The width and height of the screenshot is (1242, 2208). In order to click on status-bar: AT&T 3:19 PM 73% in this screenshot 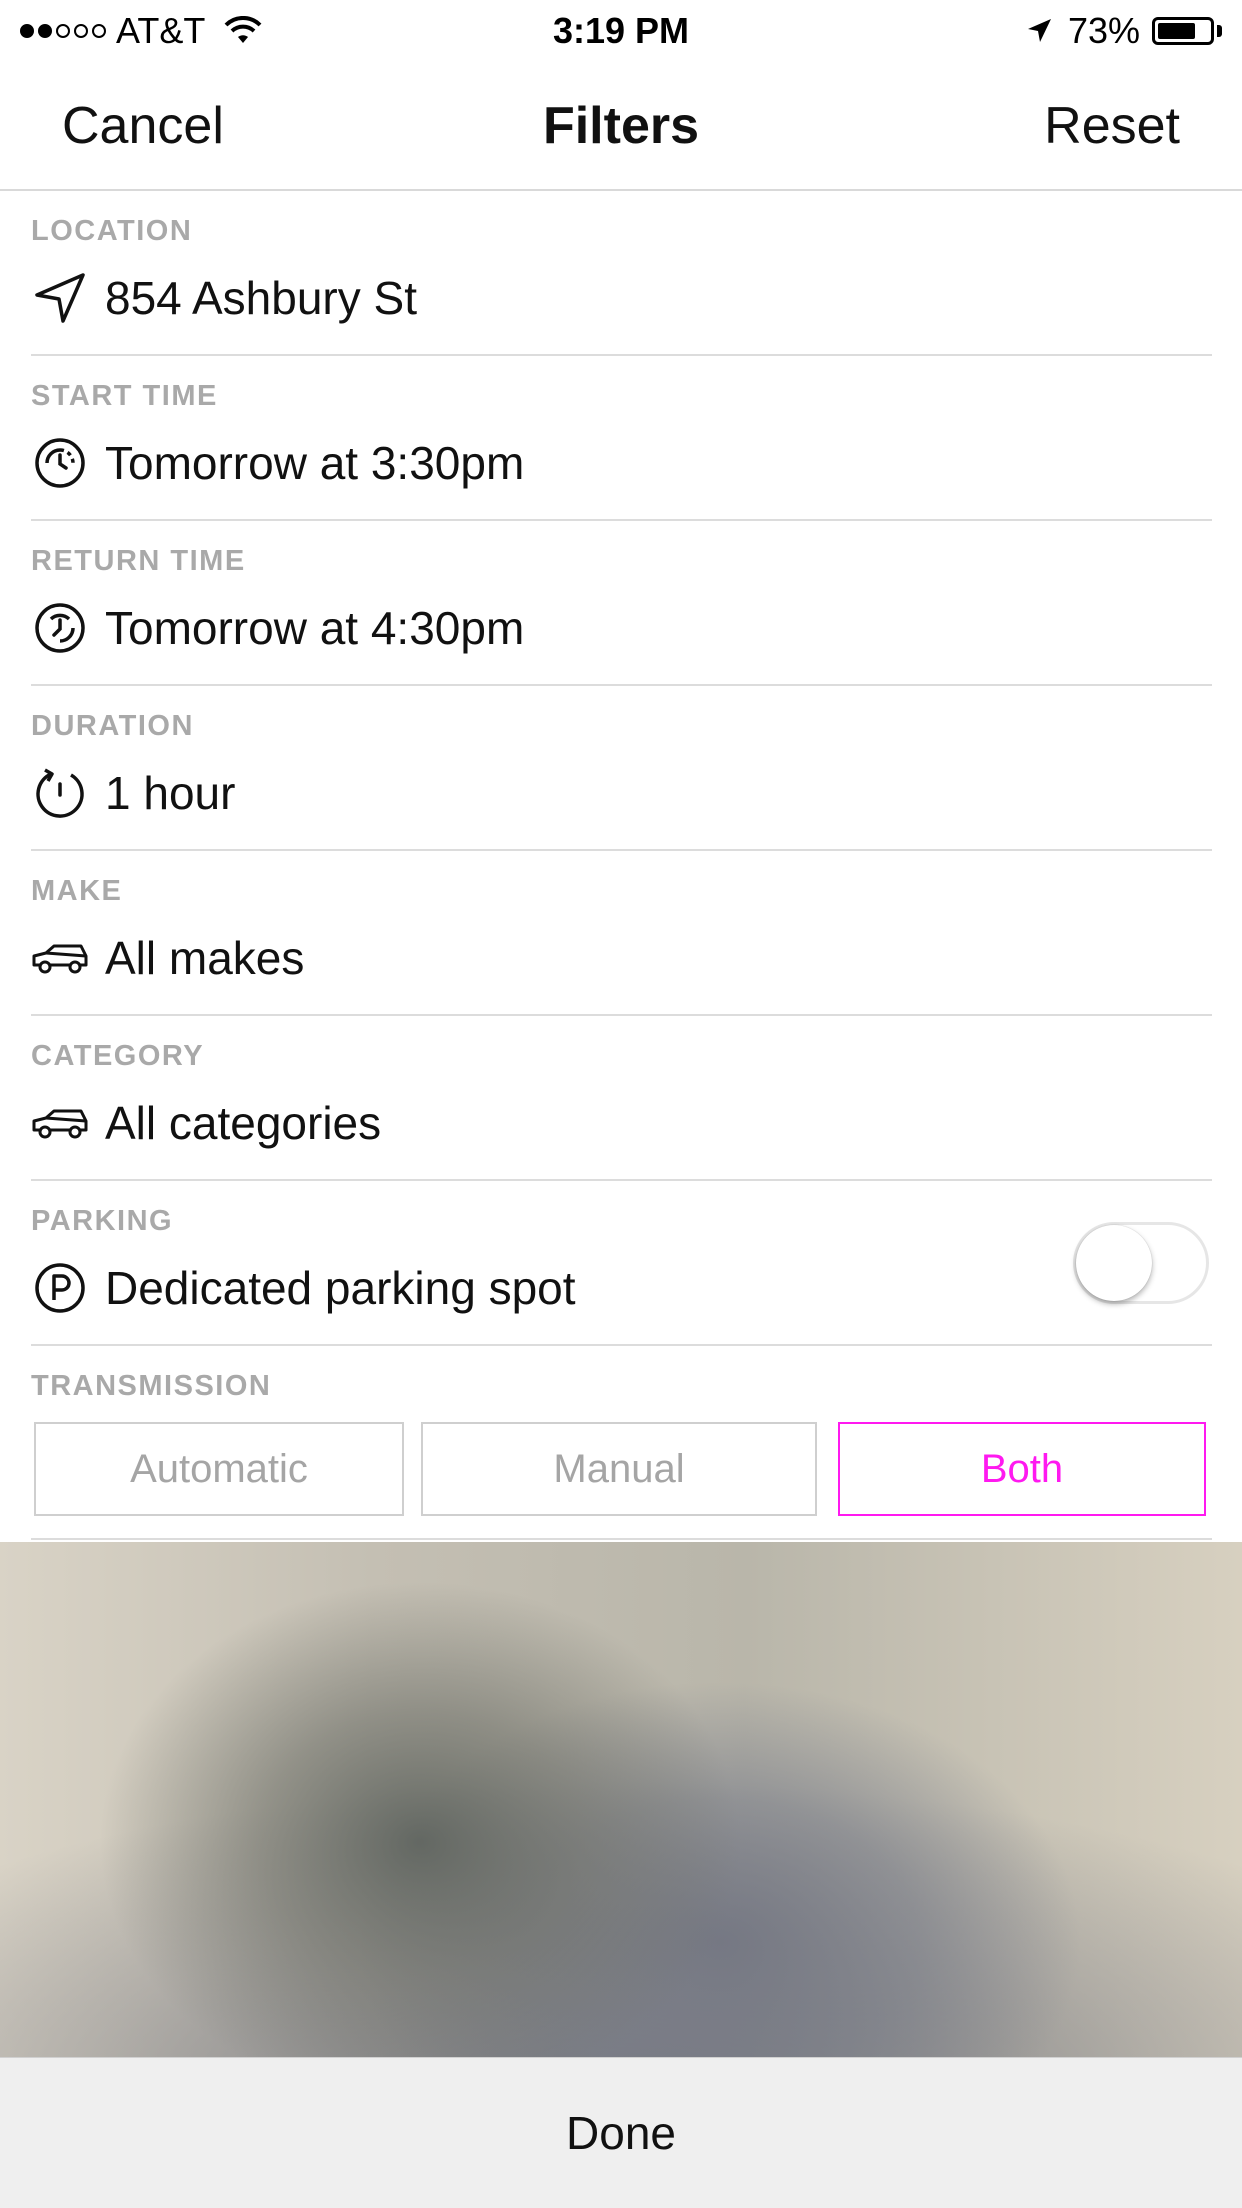, I will do `click(621, 30)`.